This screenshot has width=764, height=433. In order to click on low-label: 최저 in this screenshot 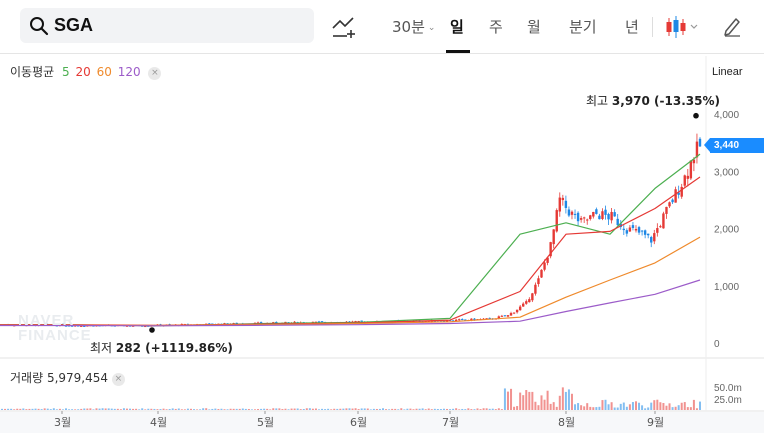, I will do `click(101, 348)`.